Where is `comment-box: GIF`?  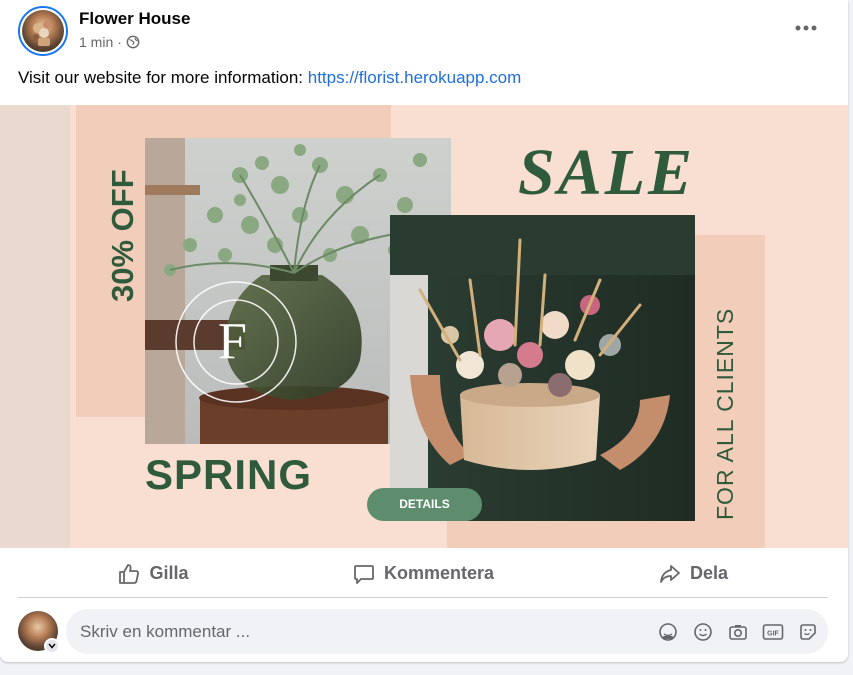 comment-box: GIF is located at coordinates (447, 631).